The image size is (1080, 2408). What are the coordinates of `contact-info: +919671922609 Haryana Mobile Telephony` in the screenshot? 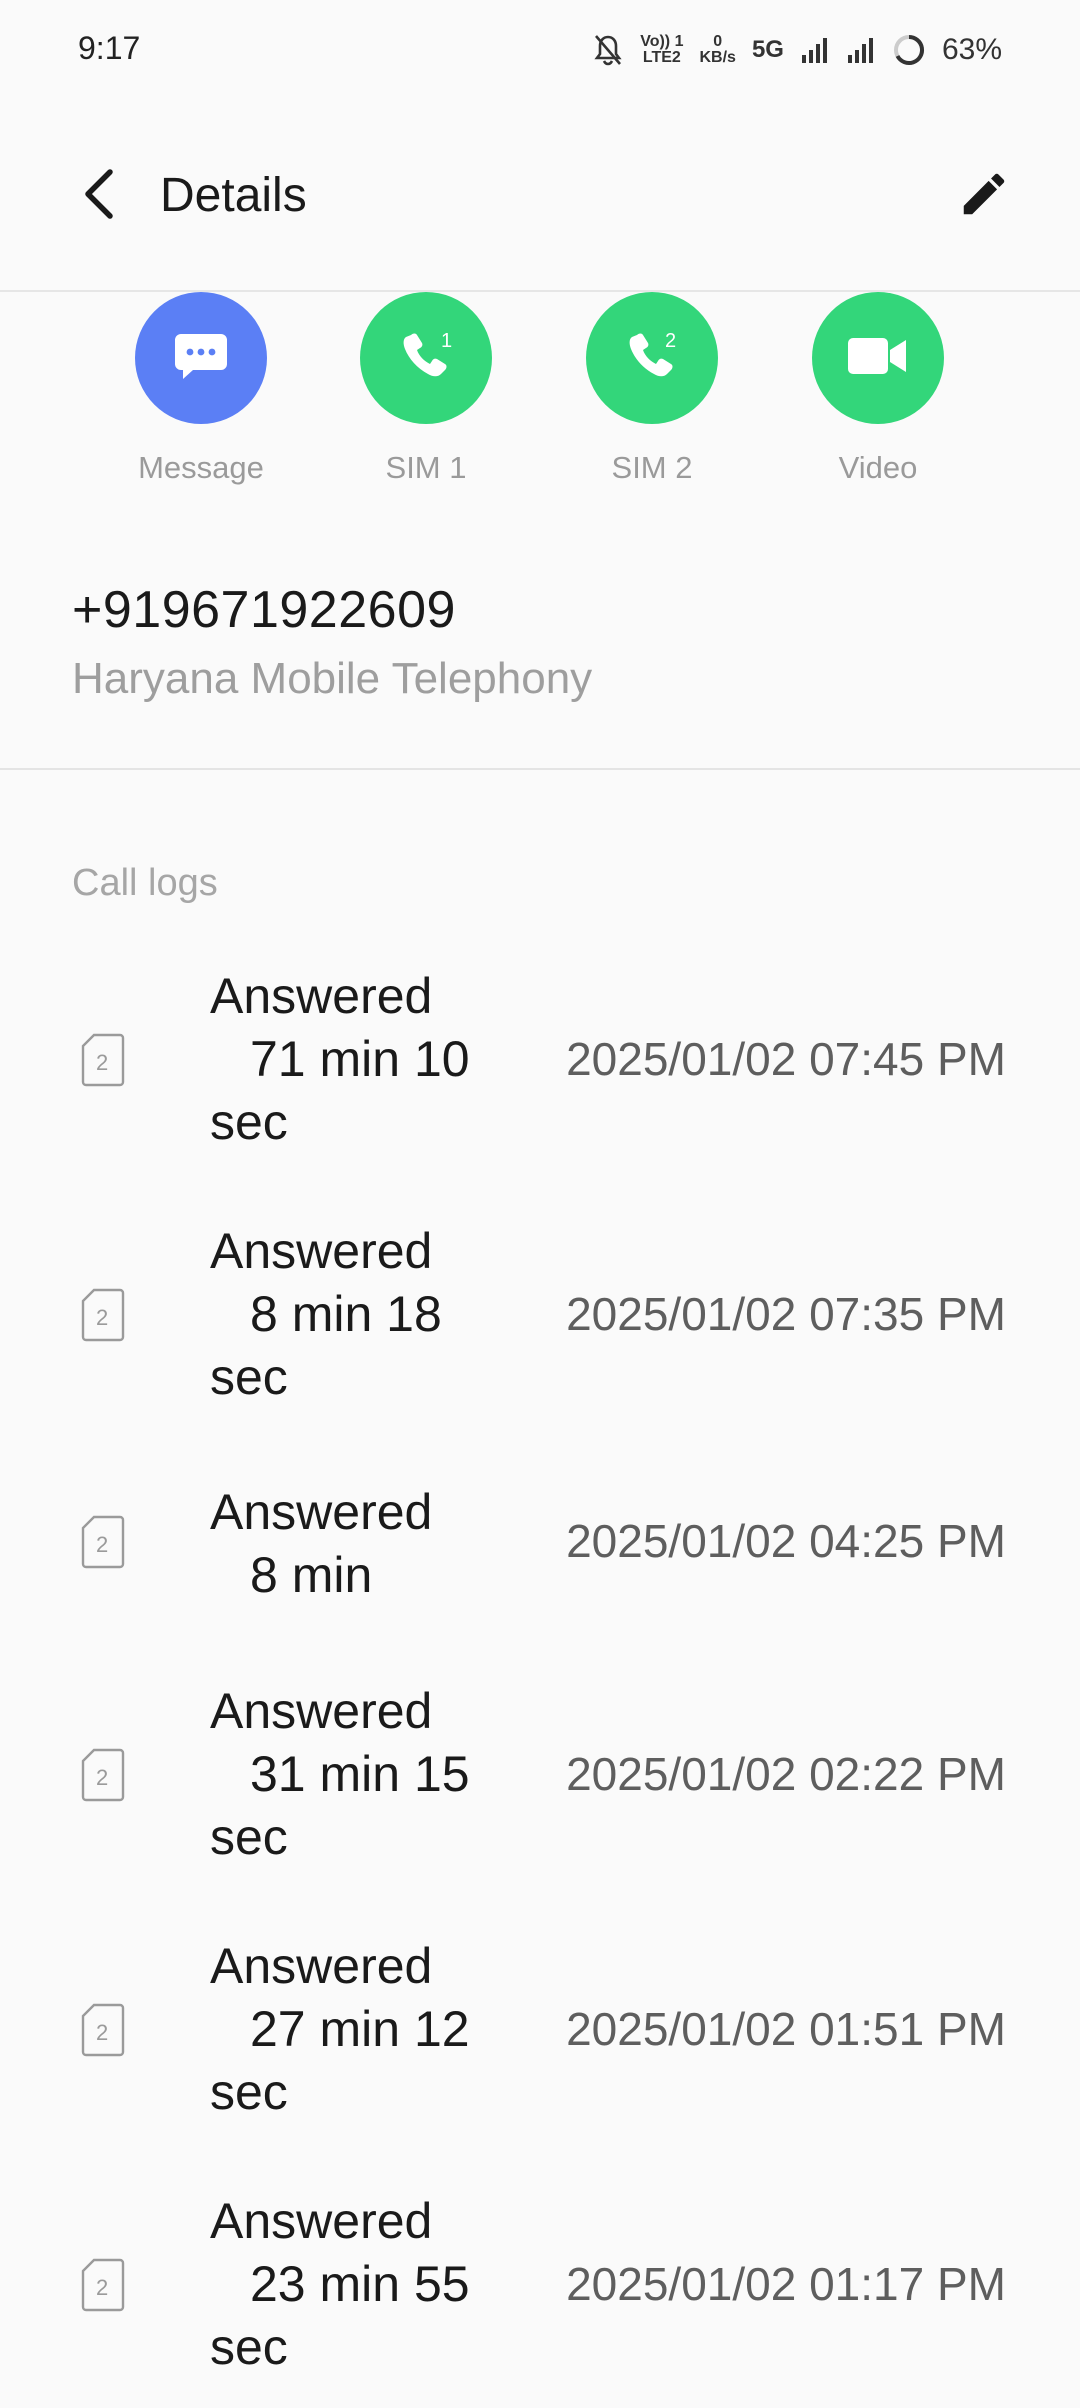 It's located at (542, 642).